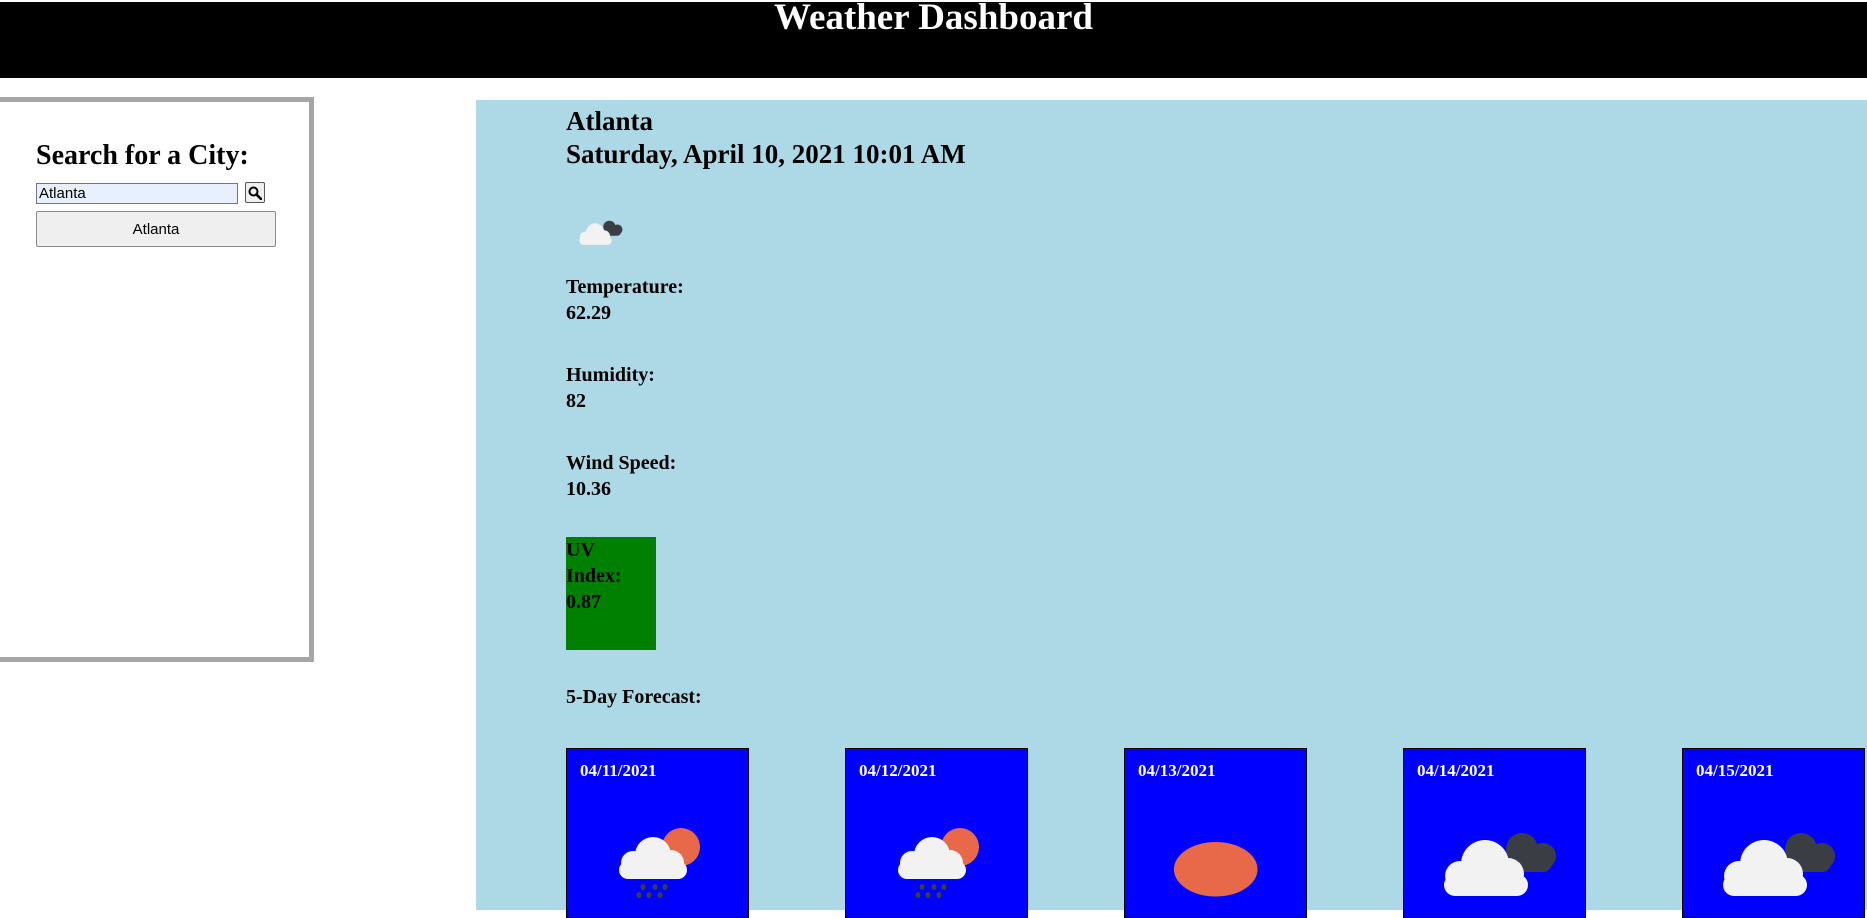  What do you see at coordinates (588, 313) in the screenshot?
I see `temperature-value: 62.29` at bounding box center [588, 313].